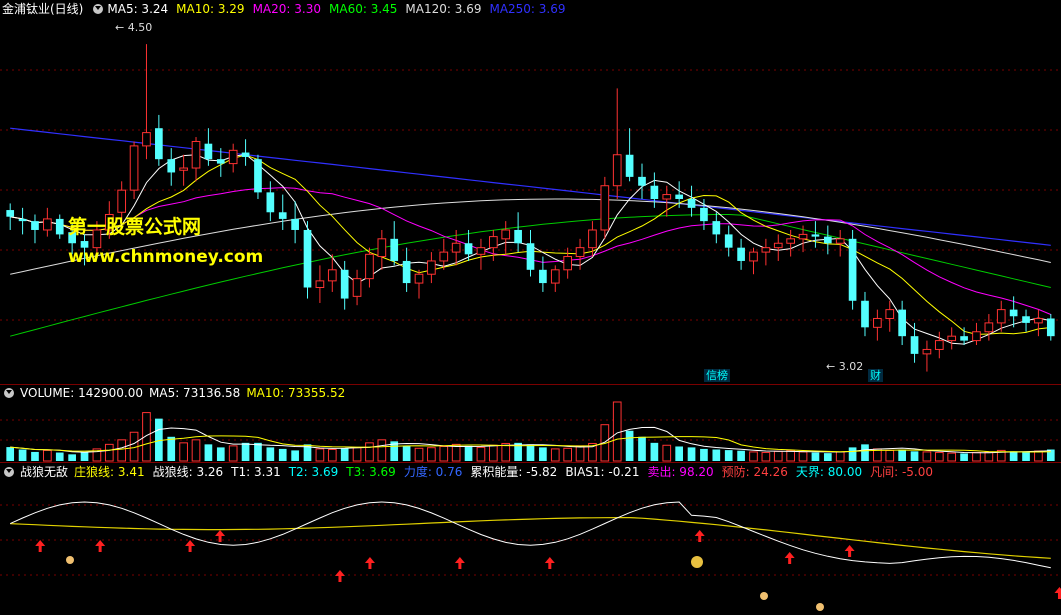  Describe the element at coordinates (717, 375) in the screenshot. I see `event-tag-1: 信榜` at that location.